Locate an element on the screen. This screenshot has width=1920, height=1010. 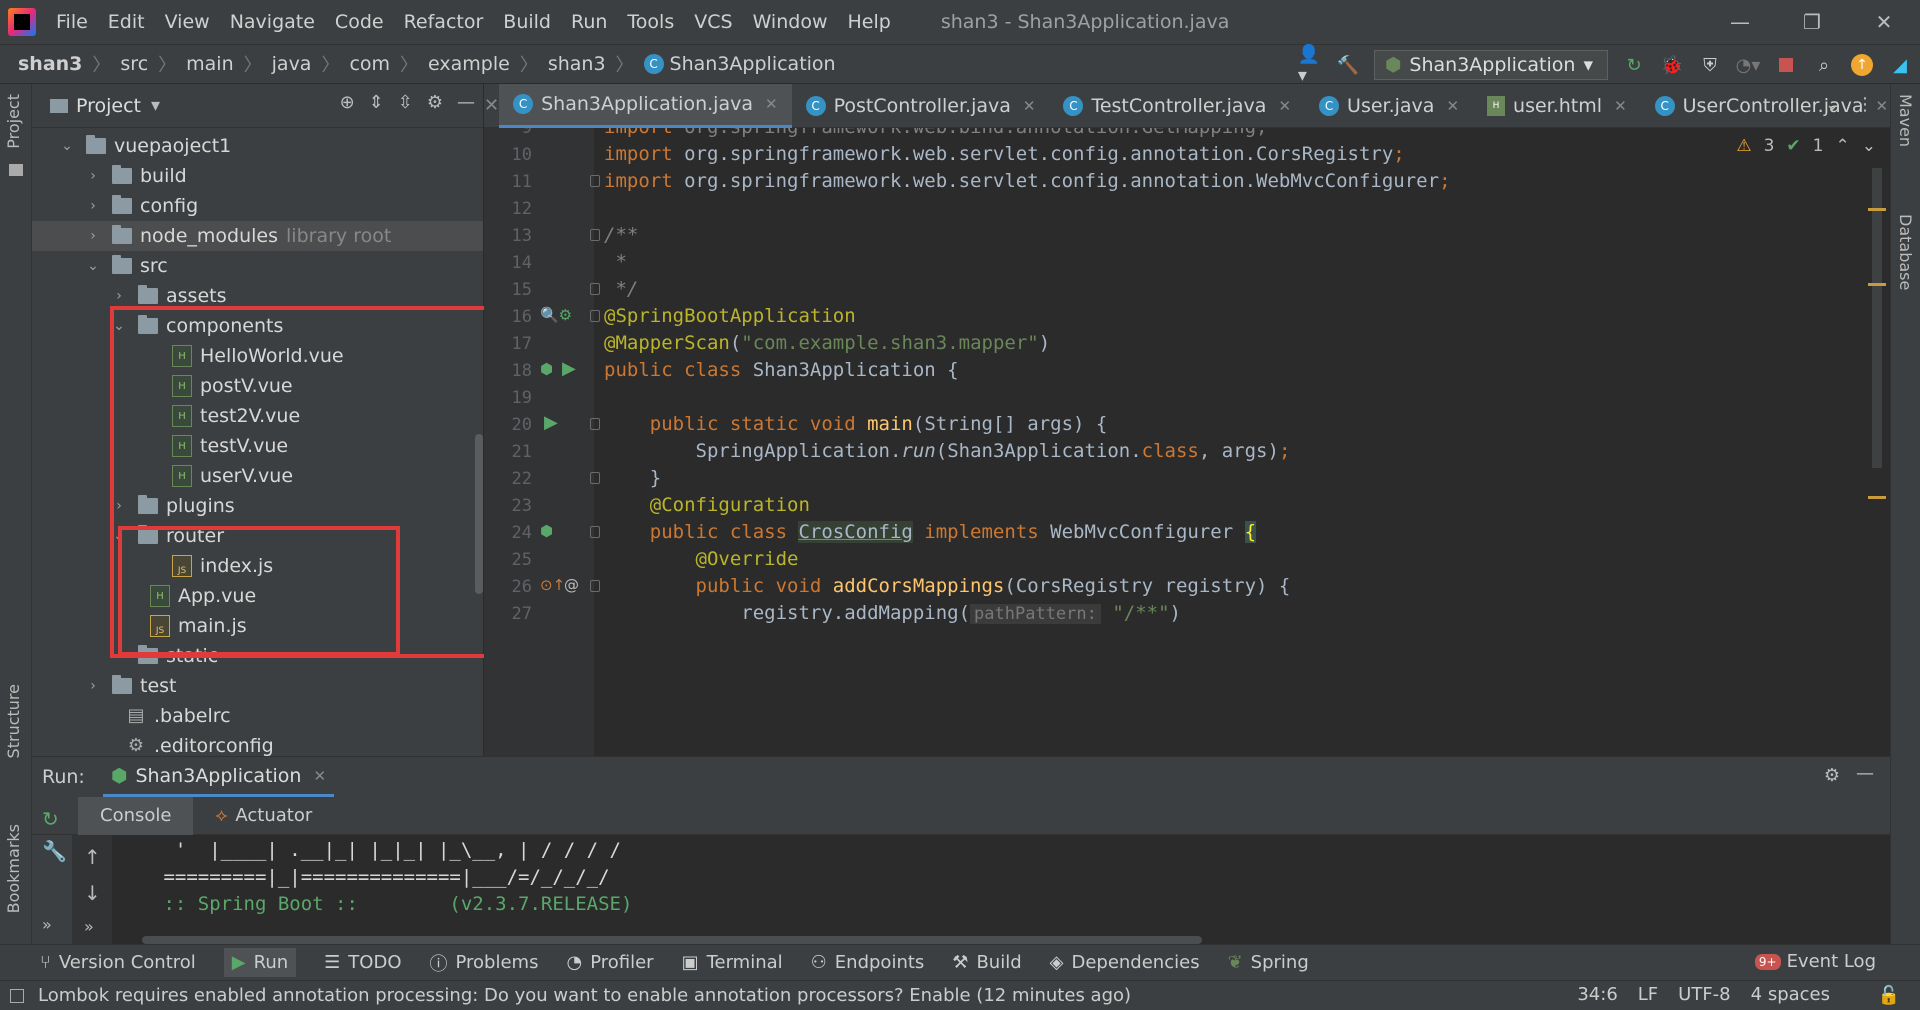
tab-shan3application: C Shan3Application.java ✕ is located at coordinates (645, 105).